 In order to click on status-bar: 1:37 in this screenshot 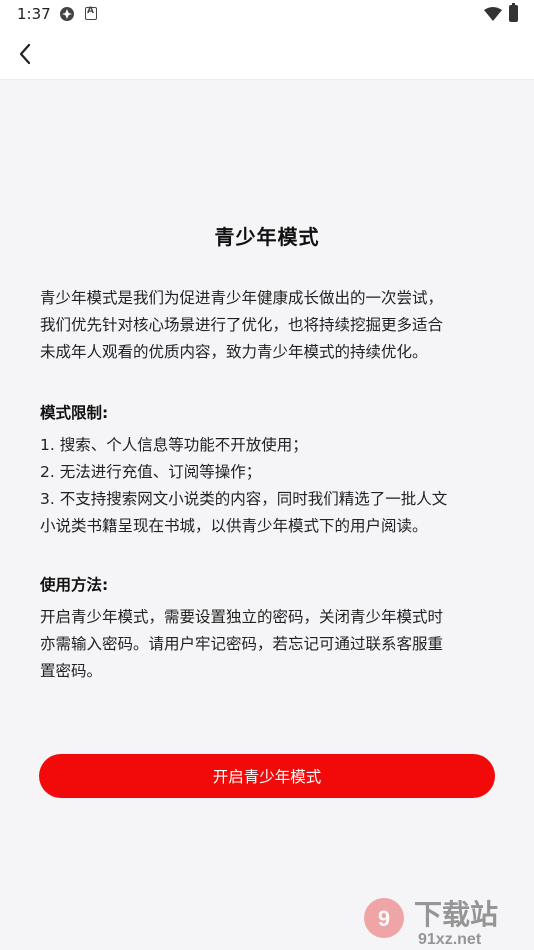, I will do `click(267, 15)`.